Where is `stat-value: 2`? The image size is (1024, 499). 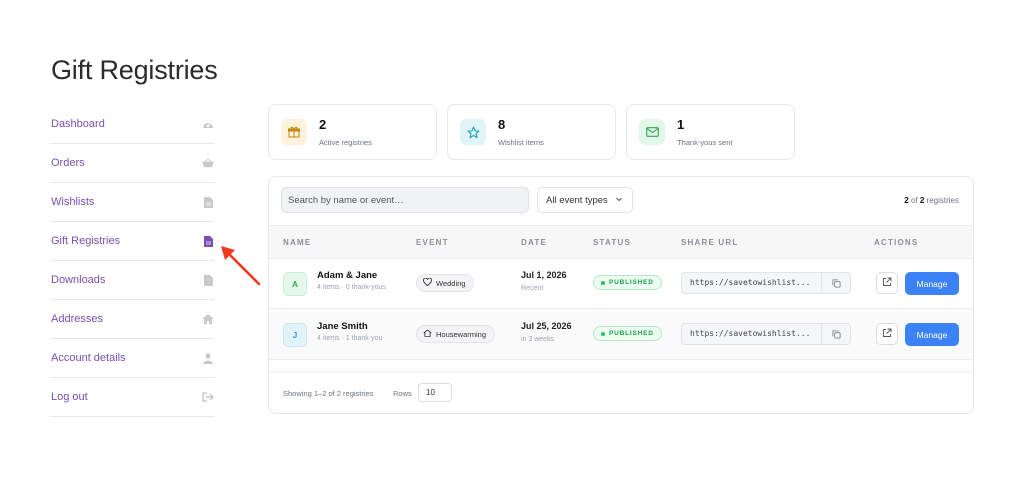
stat-value: 2 is located at coordinates (323, 124).